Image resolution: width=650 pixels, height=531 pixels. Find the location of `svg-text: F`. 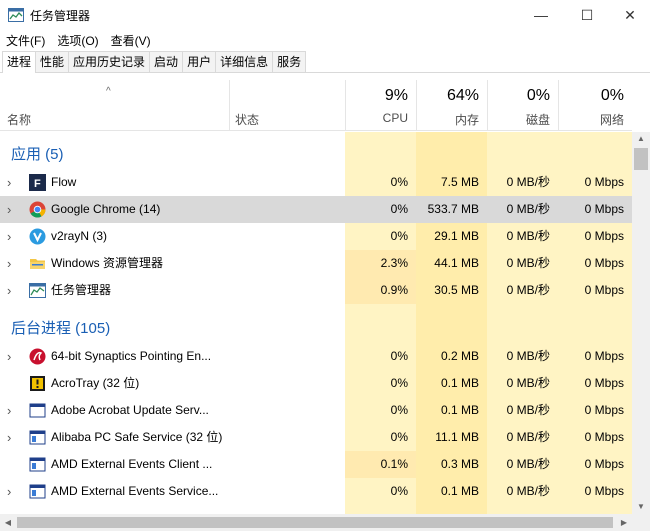

svg-text: F is located at coordinates (37, 184).